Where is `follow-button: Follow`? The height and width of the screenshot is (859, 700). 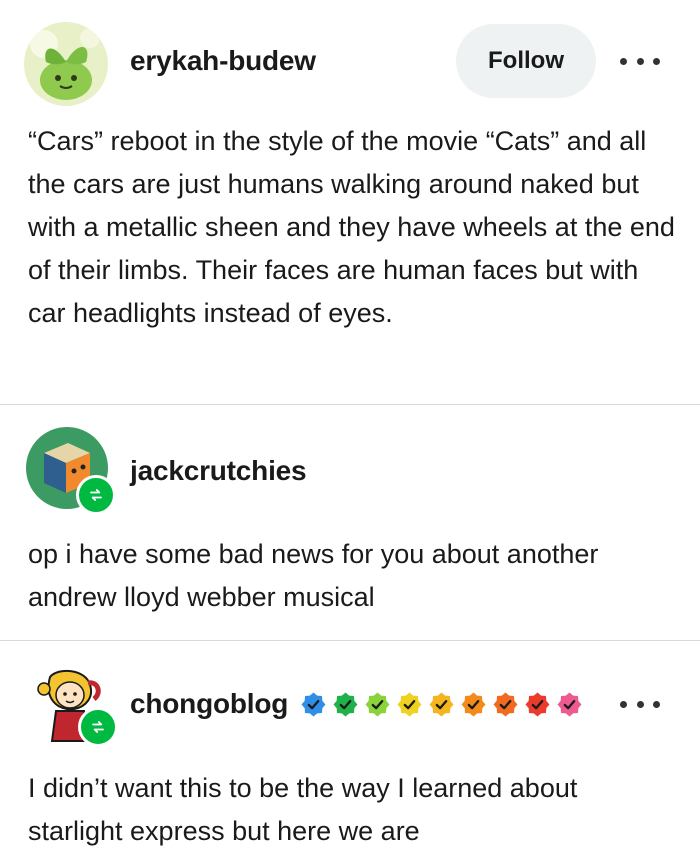 follow-button: Follow is located at coordinates (526, 61).